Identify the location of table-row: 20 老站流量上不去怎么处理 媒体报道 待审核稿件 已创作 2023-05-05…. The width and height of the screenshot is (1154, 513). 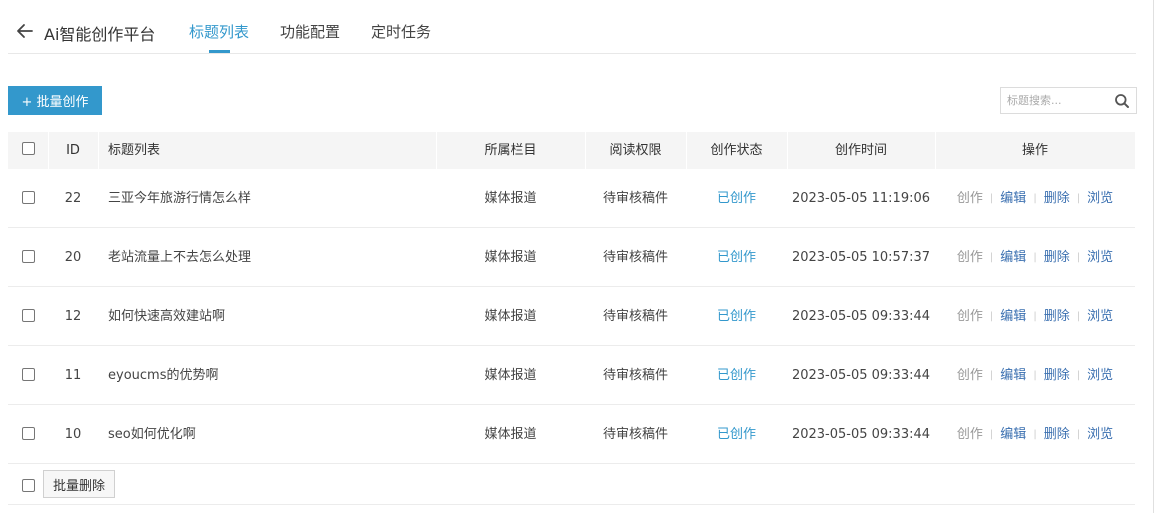
(571, 257).